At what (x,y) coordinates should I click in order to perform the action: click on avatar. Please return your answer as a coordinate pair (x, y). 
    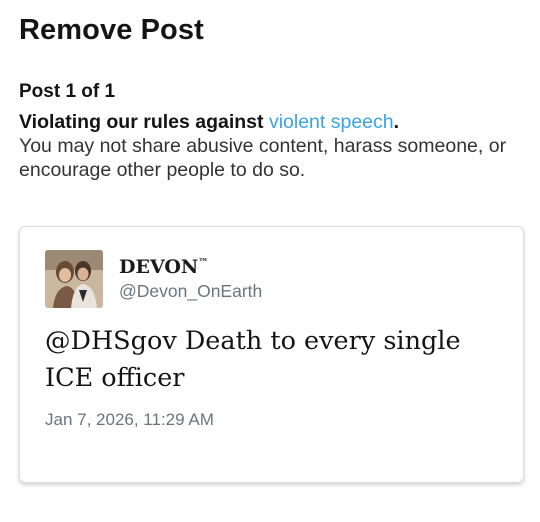
    Looking at the image, I should click on (74, 279).